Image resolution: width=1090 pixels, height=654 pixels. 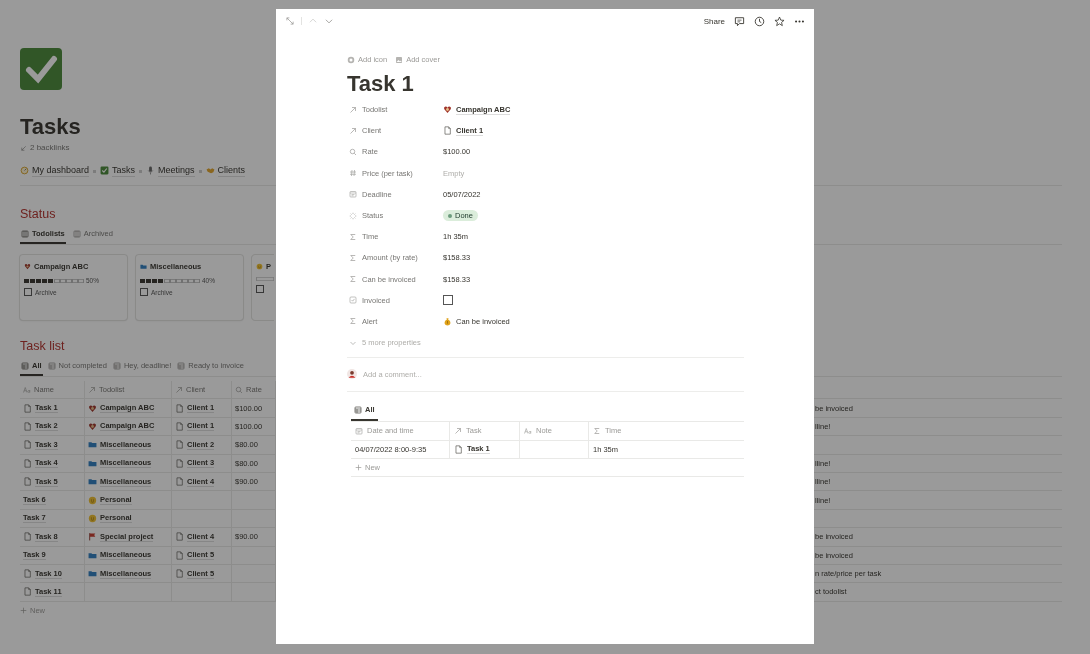 What do you see at coordinates (352, 374) in the screenshot?
I see `avatar-icon` at bounding box center [352, 374].